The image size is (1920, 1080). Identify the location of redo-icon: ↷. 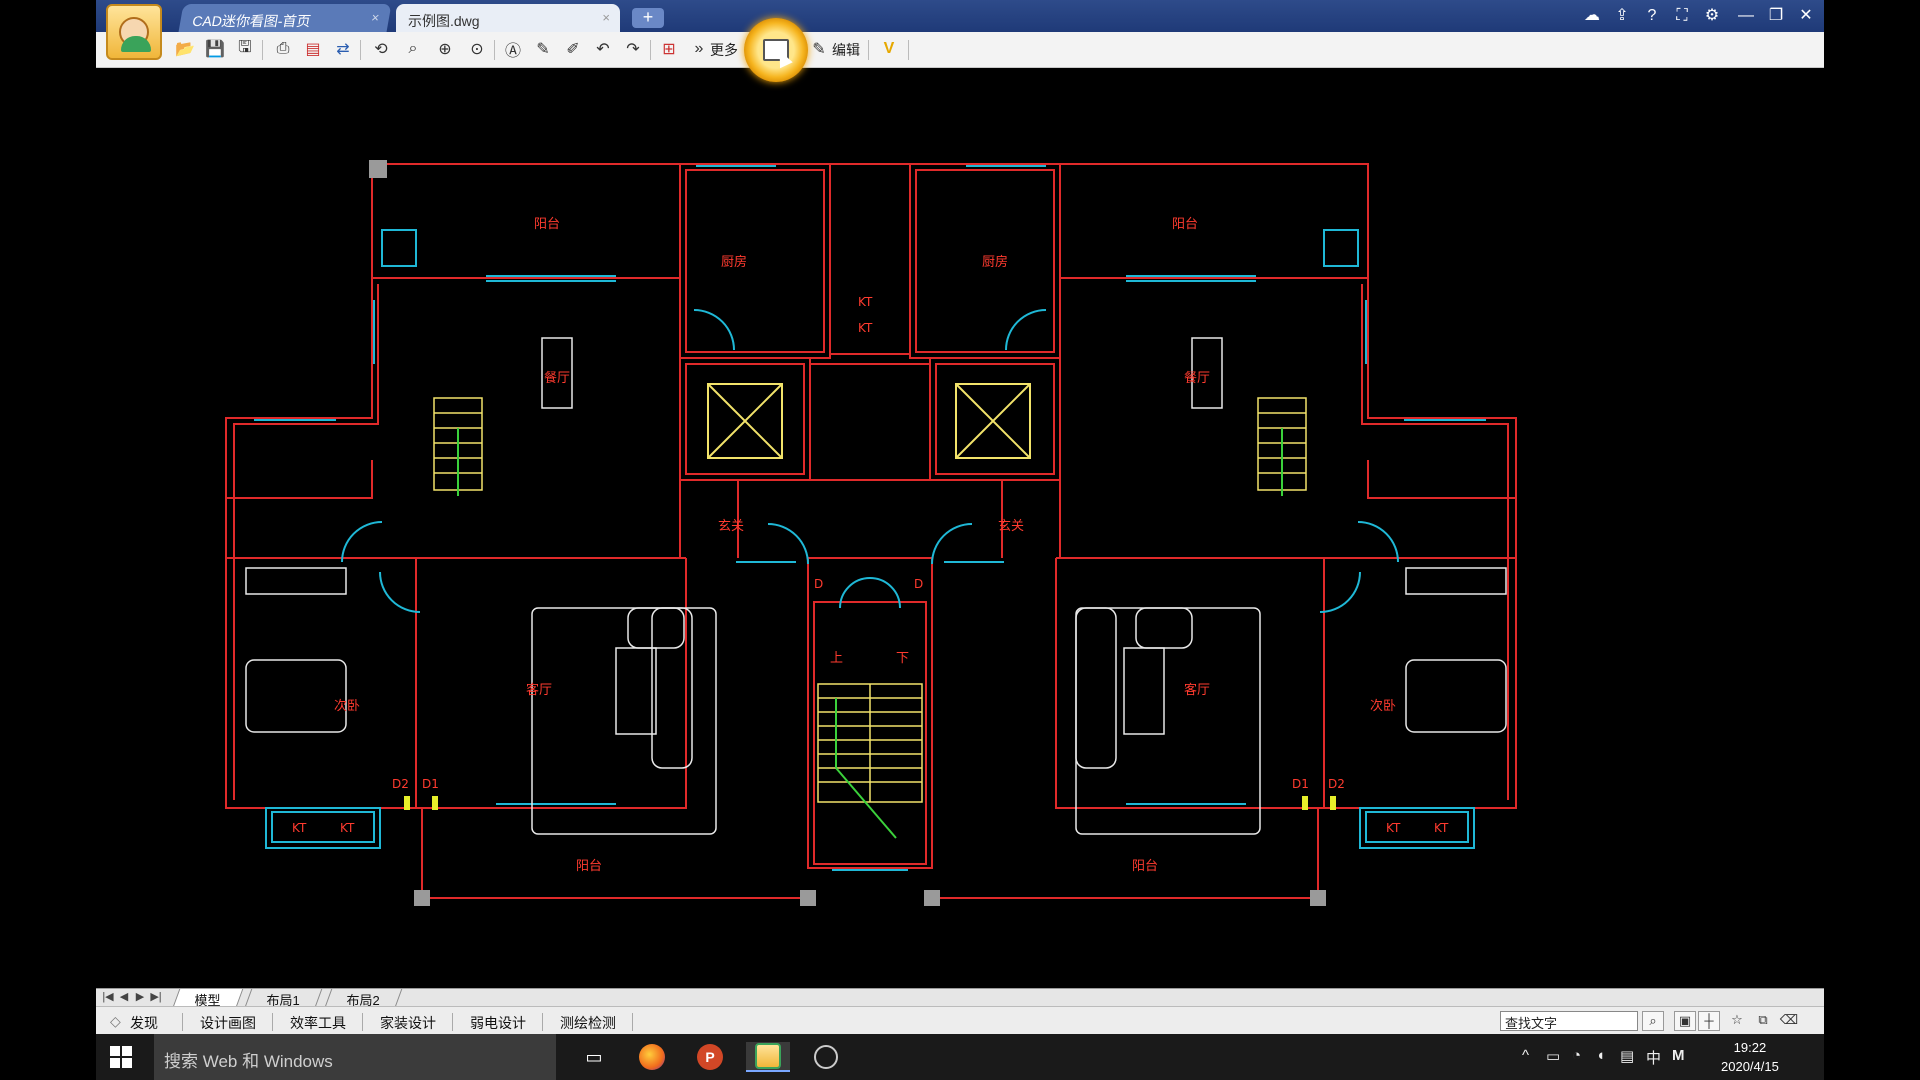
(633, 49).